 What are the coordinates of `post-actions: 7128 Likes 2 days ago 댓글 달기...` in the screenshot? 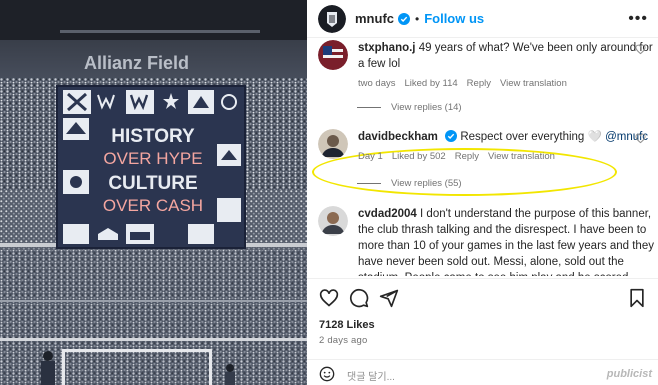 It's located at (482, 330).